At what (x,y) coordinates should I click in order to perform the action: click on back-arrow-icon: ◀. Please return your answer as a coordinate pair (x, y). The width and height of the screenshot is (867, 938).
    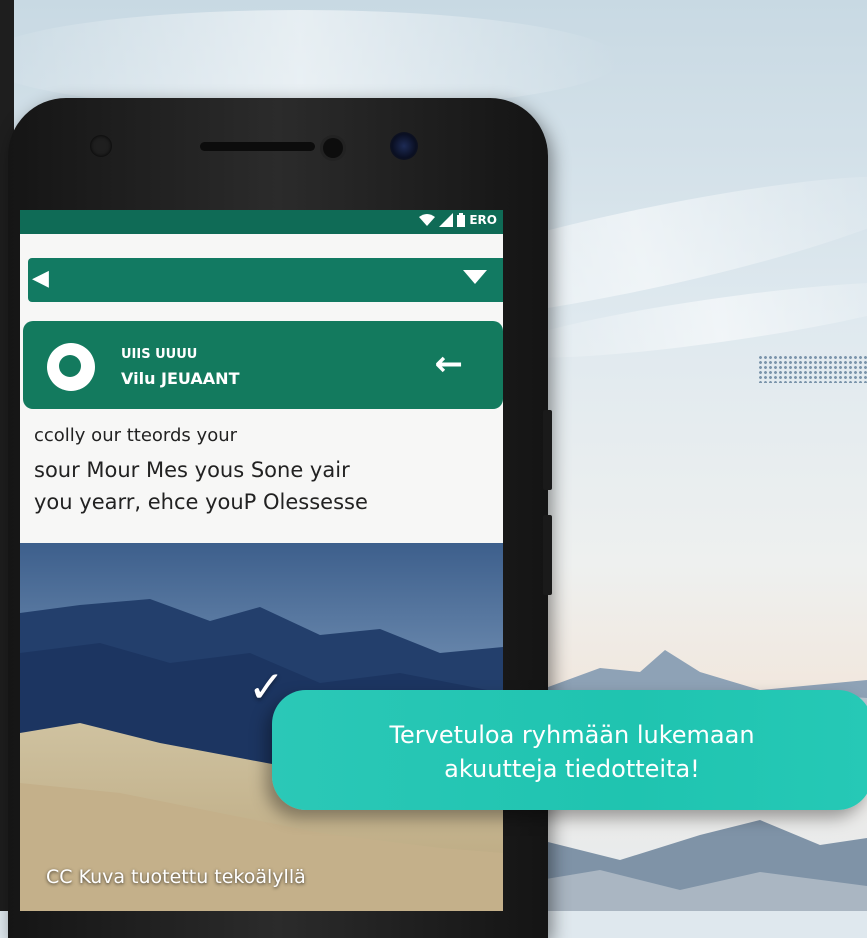
    Looking at the image, I should click on (40, 279).